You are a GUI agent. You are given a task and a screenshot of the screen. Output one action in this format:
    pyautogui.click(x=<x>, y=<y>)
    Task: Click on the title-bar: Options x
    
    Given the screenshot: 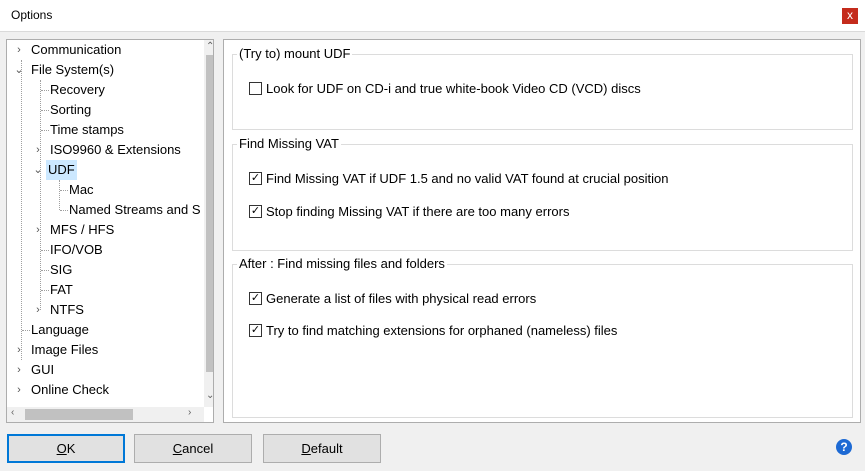 What is the action you would take?
    pyautogui.click(x=432, y=16)
    